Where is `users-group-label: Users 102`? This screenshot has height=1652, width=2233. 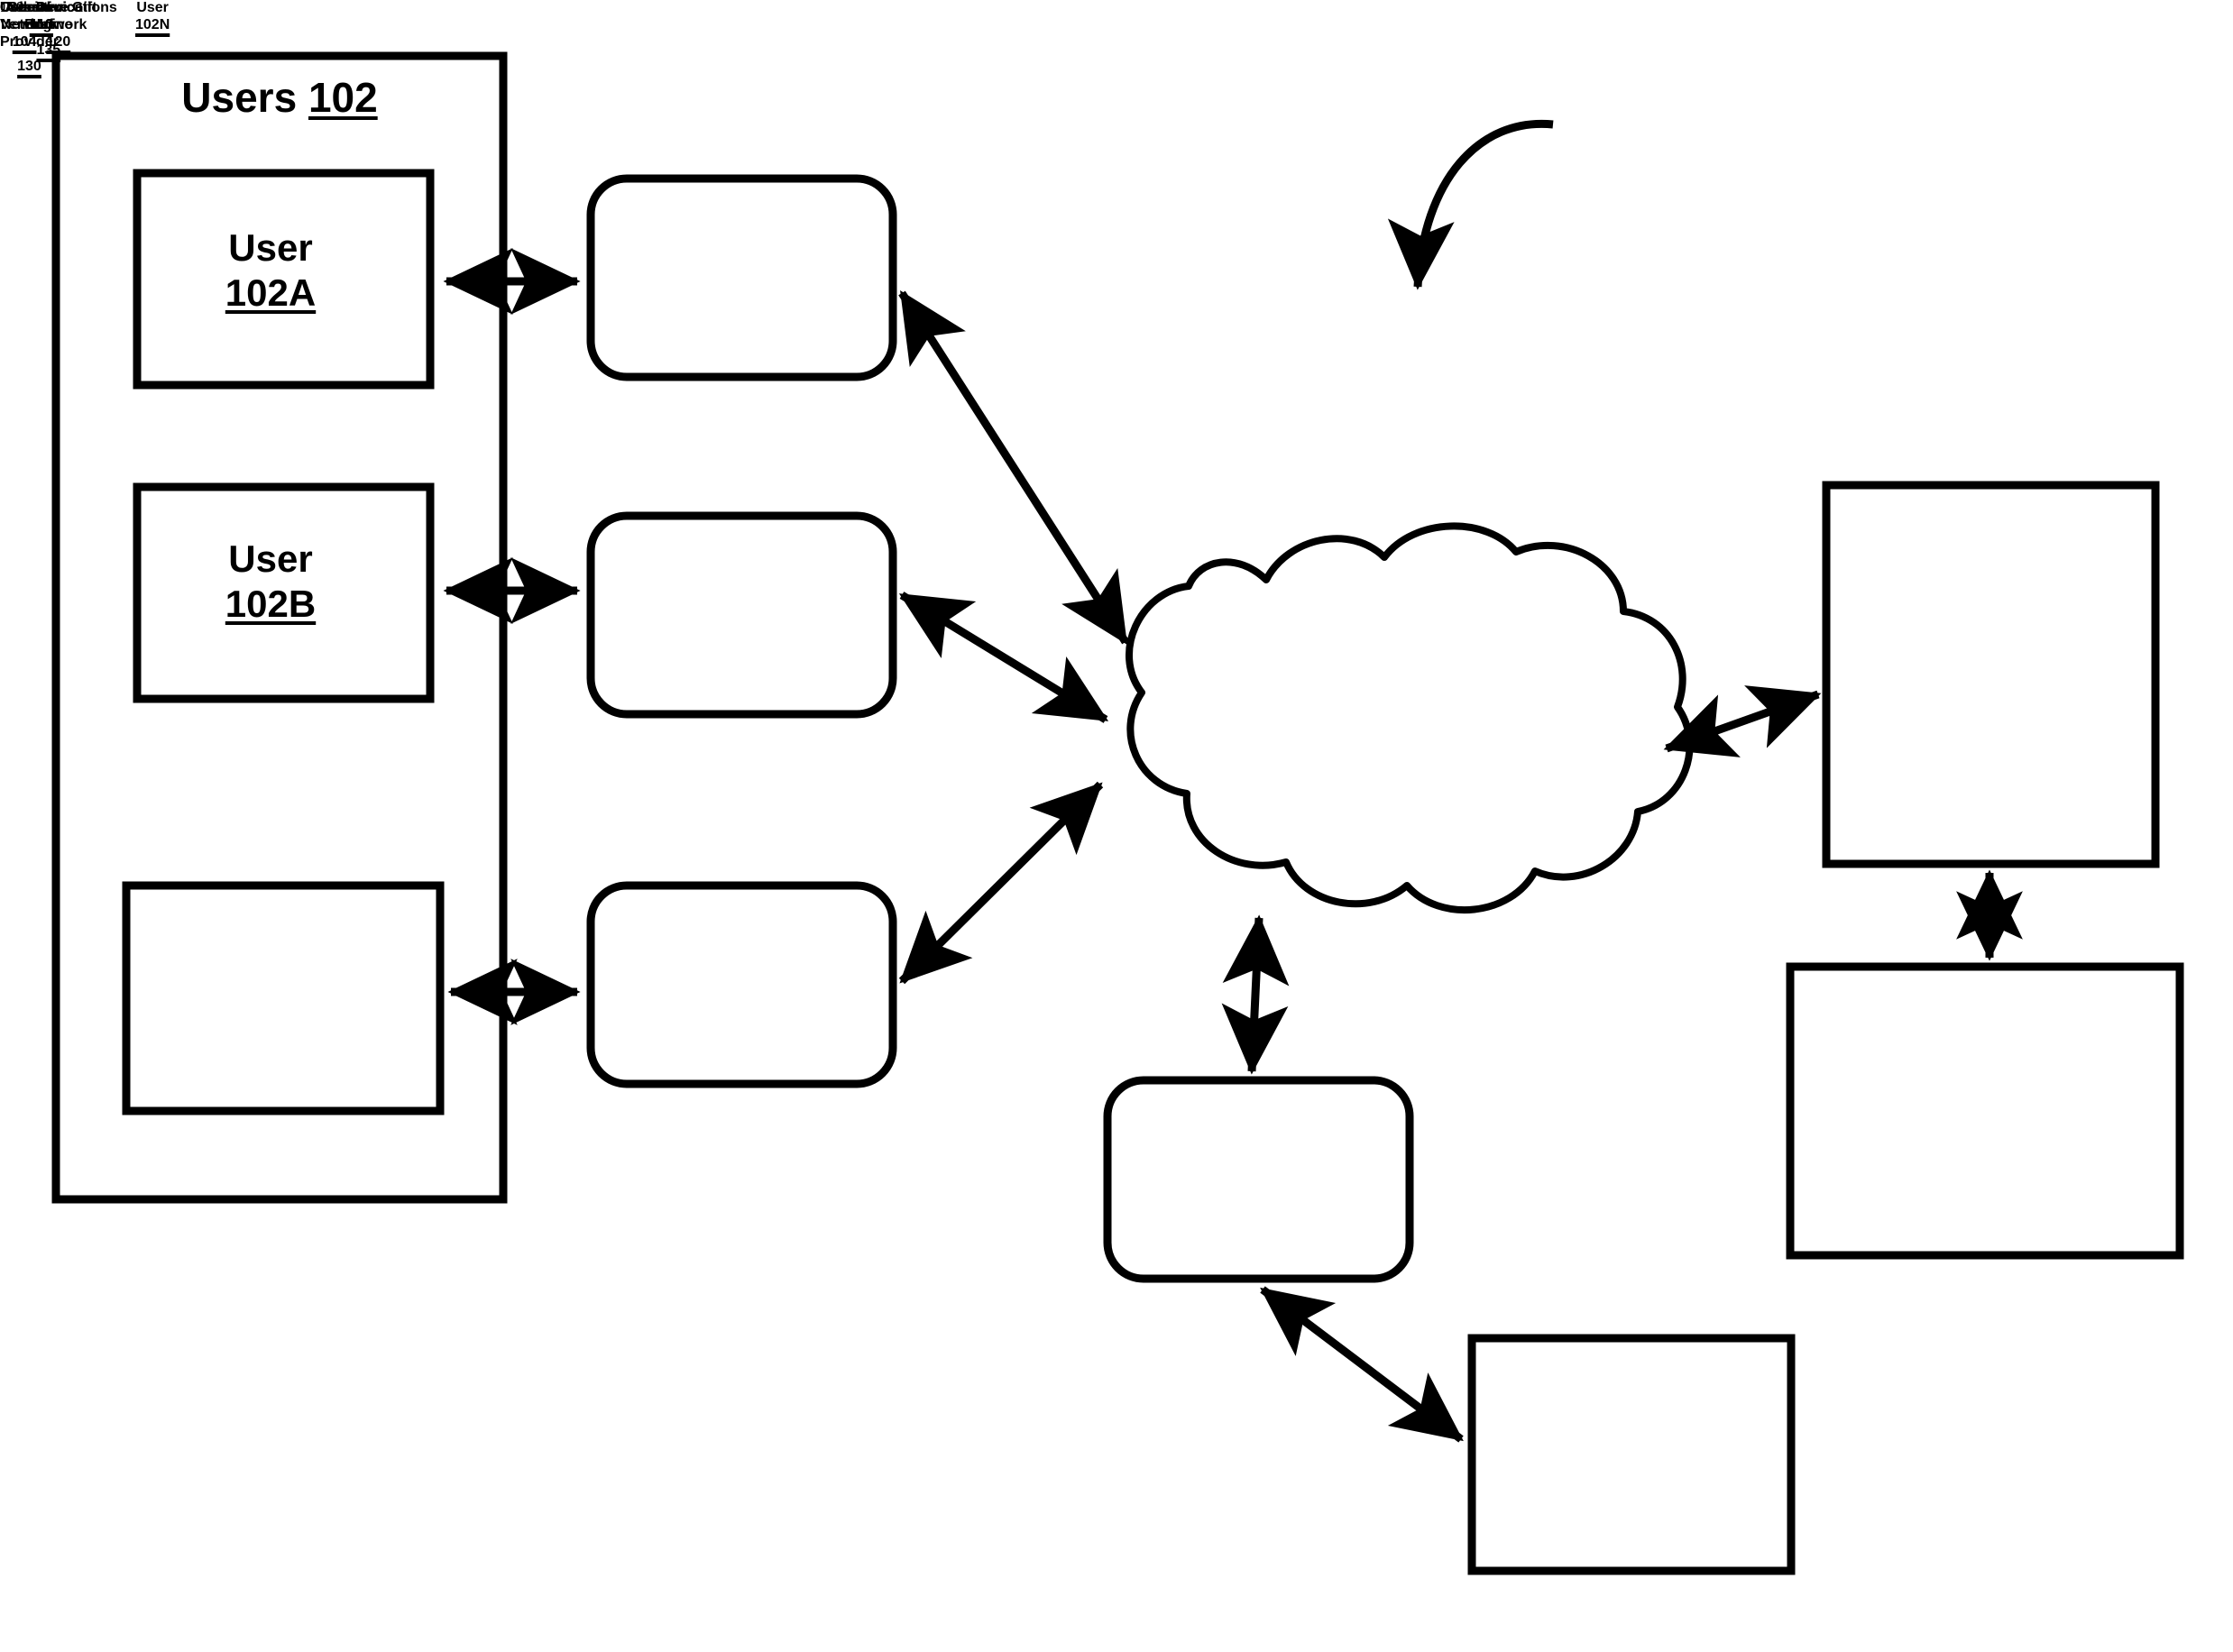 users-group-label: Users 102 is located at coordinates (279, 97).